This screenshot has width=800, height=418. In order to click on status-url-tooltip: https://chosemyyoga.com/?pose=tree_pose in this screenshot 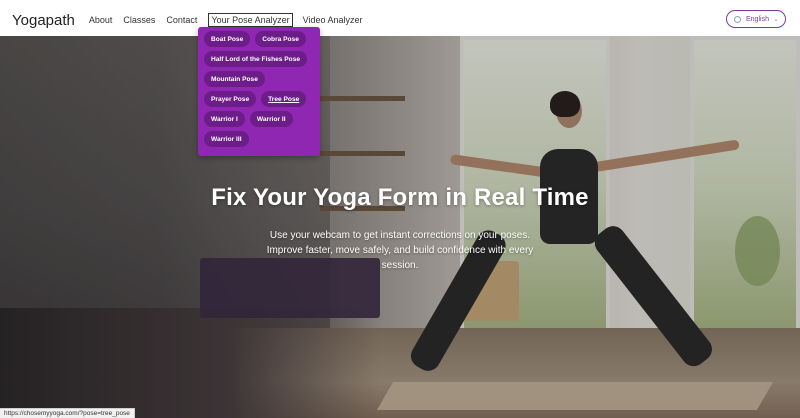, I will do `click(67, 413)`.